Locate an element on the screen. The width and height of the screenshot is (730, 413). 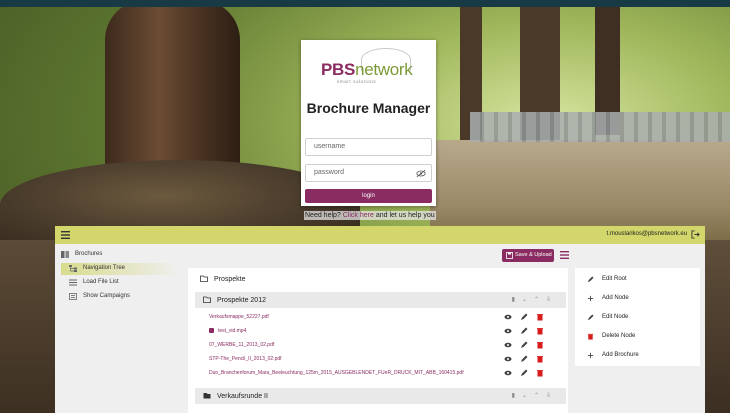
eye-off-icon is located at coordinates (421, 173).